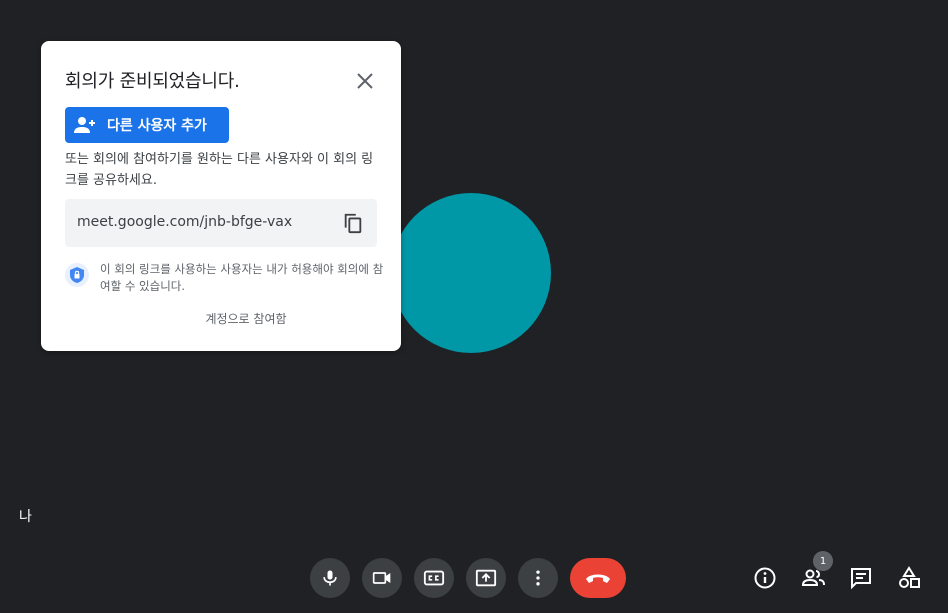 The image size is (948, 613). I want to click on present-screen-icon, so click(486, 578).